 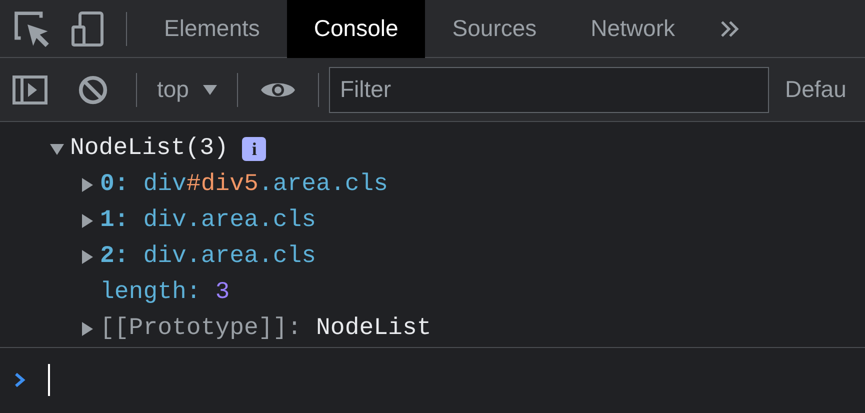 I want to click on property-key: [[Prototype]]:, so click(x=201, y=329).